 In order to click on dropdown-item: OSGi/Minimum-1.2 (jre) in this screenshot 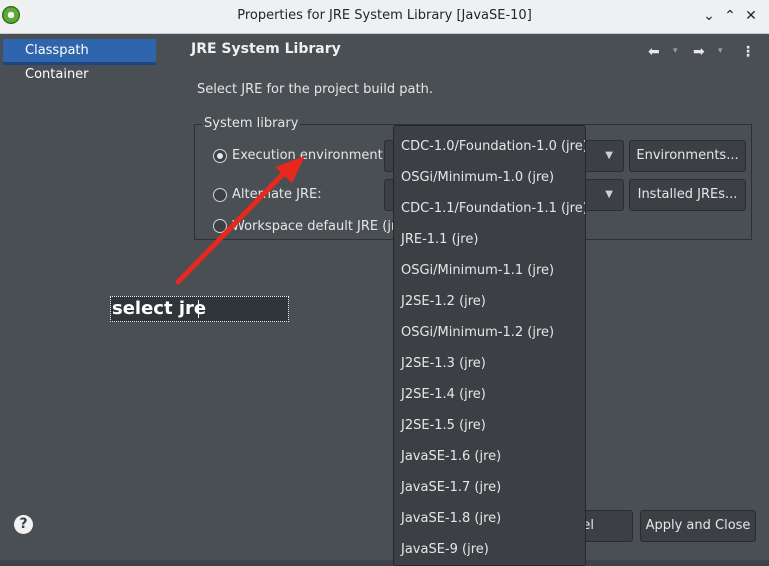, I will do `click(477, 332)`.